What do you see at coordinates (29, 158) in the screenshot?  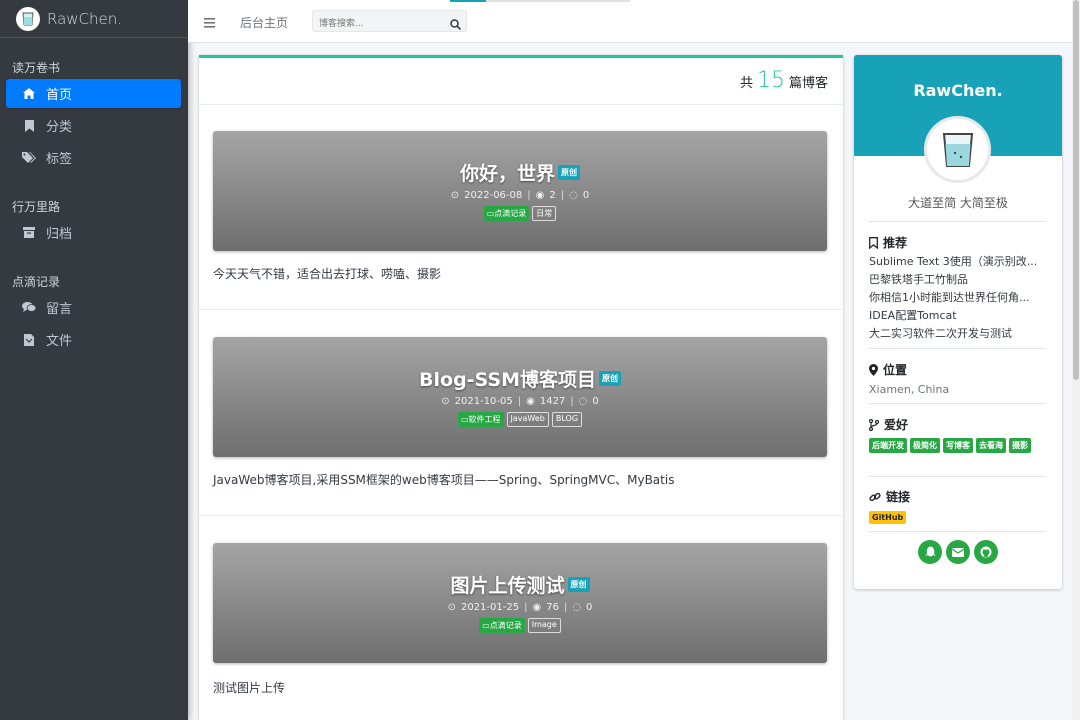 I see `tags-icon` at bounding box center [29, 158].